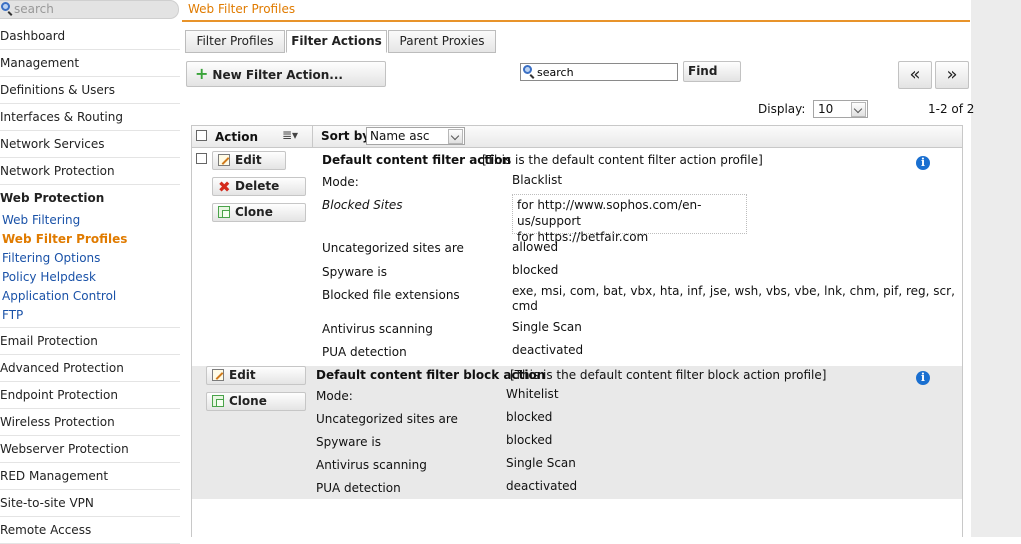 The image size is (1021, 544). Describe the element at coordinates (201, 158) in the screenshot. I see `row-checkbox` at that location.